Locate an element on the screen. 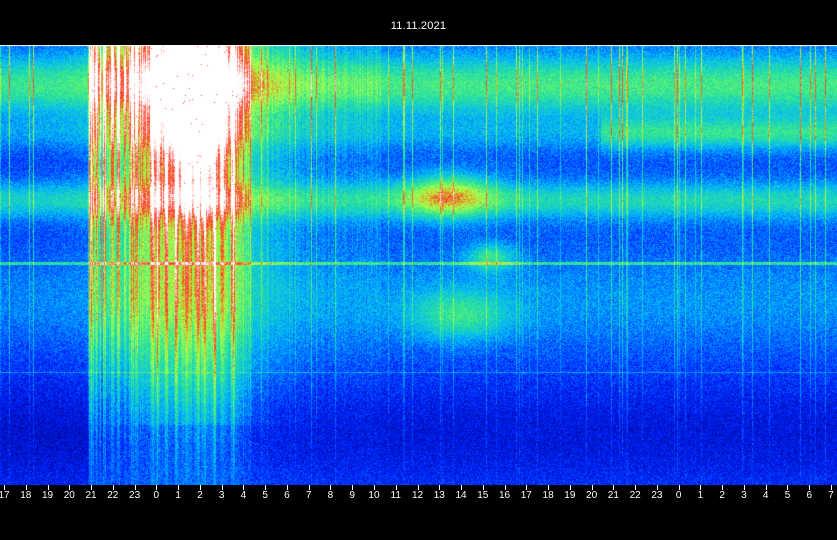  x-tick-label: 15 is located at coordinates (483, 495).